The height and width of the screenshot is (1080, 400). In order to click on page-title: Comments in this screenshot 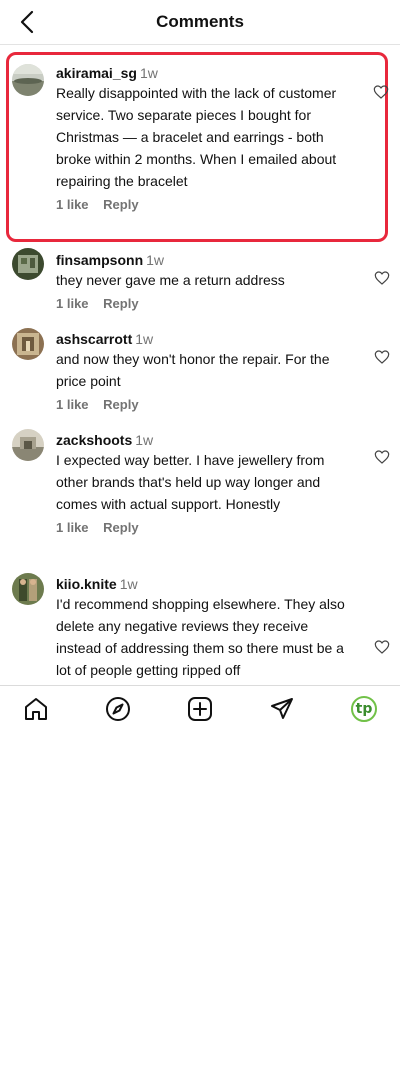, I will do `click(200, 21)`.